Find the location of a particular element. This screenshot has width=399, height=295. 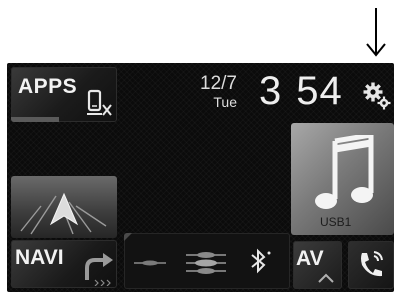

phone-icon is located at coordinates (372, 264).